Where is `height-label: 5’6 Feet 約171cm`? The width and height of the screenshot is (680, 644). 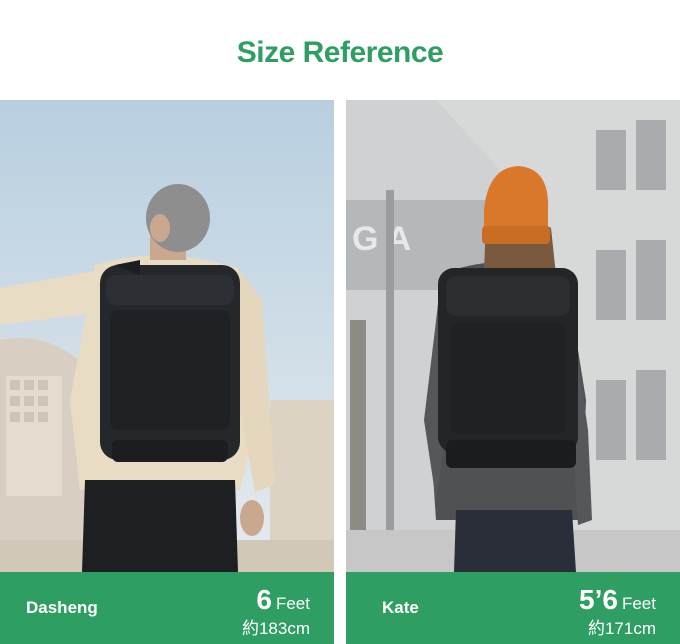
height-label: 5’6 Feet 約171cm is located at coordinates (617, 612).